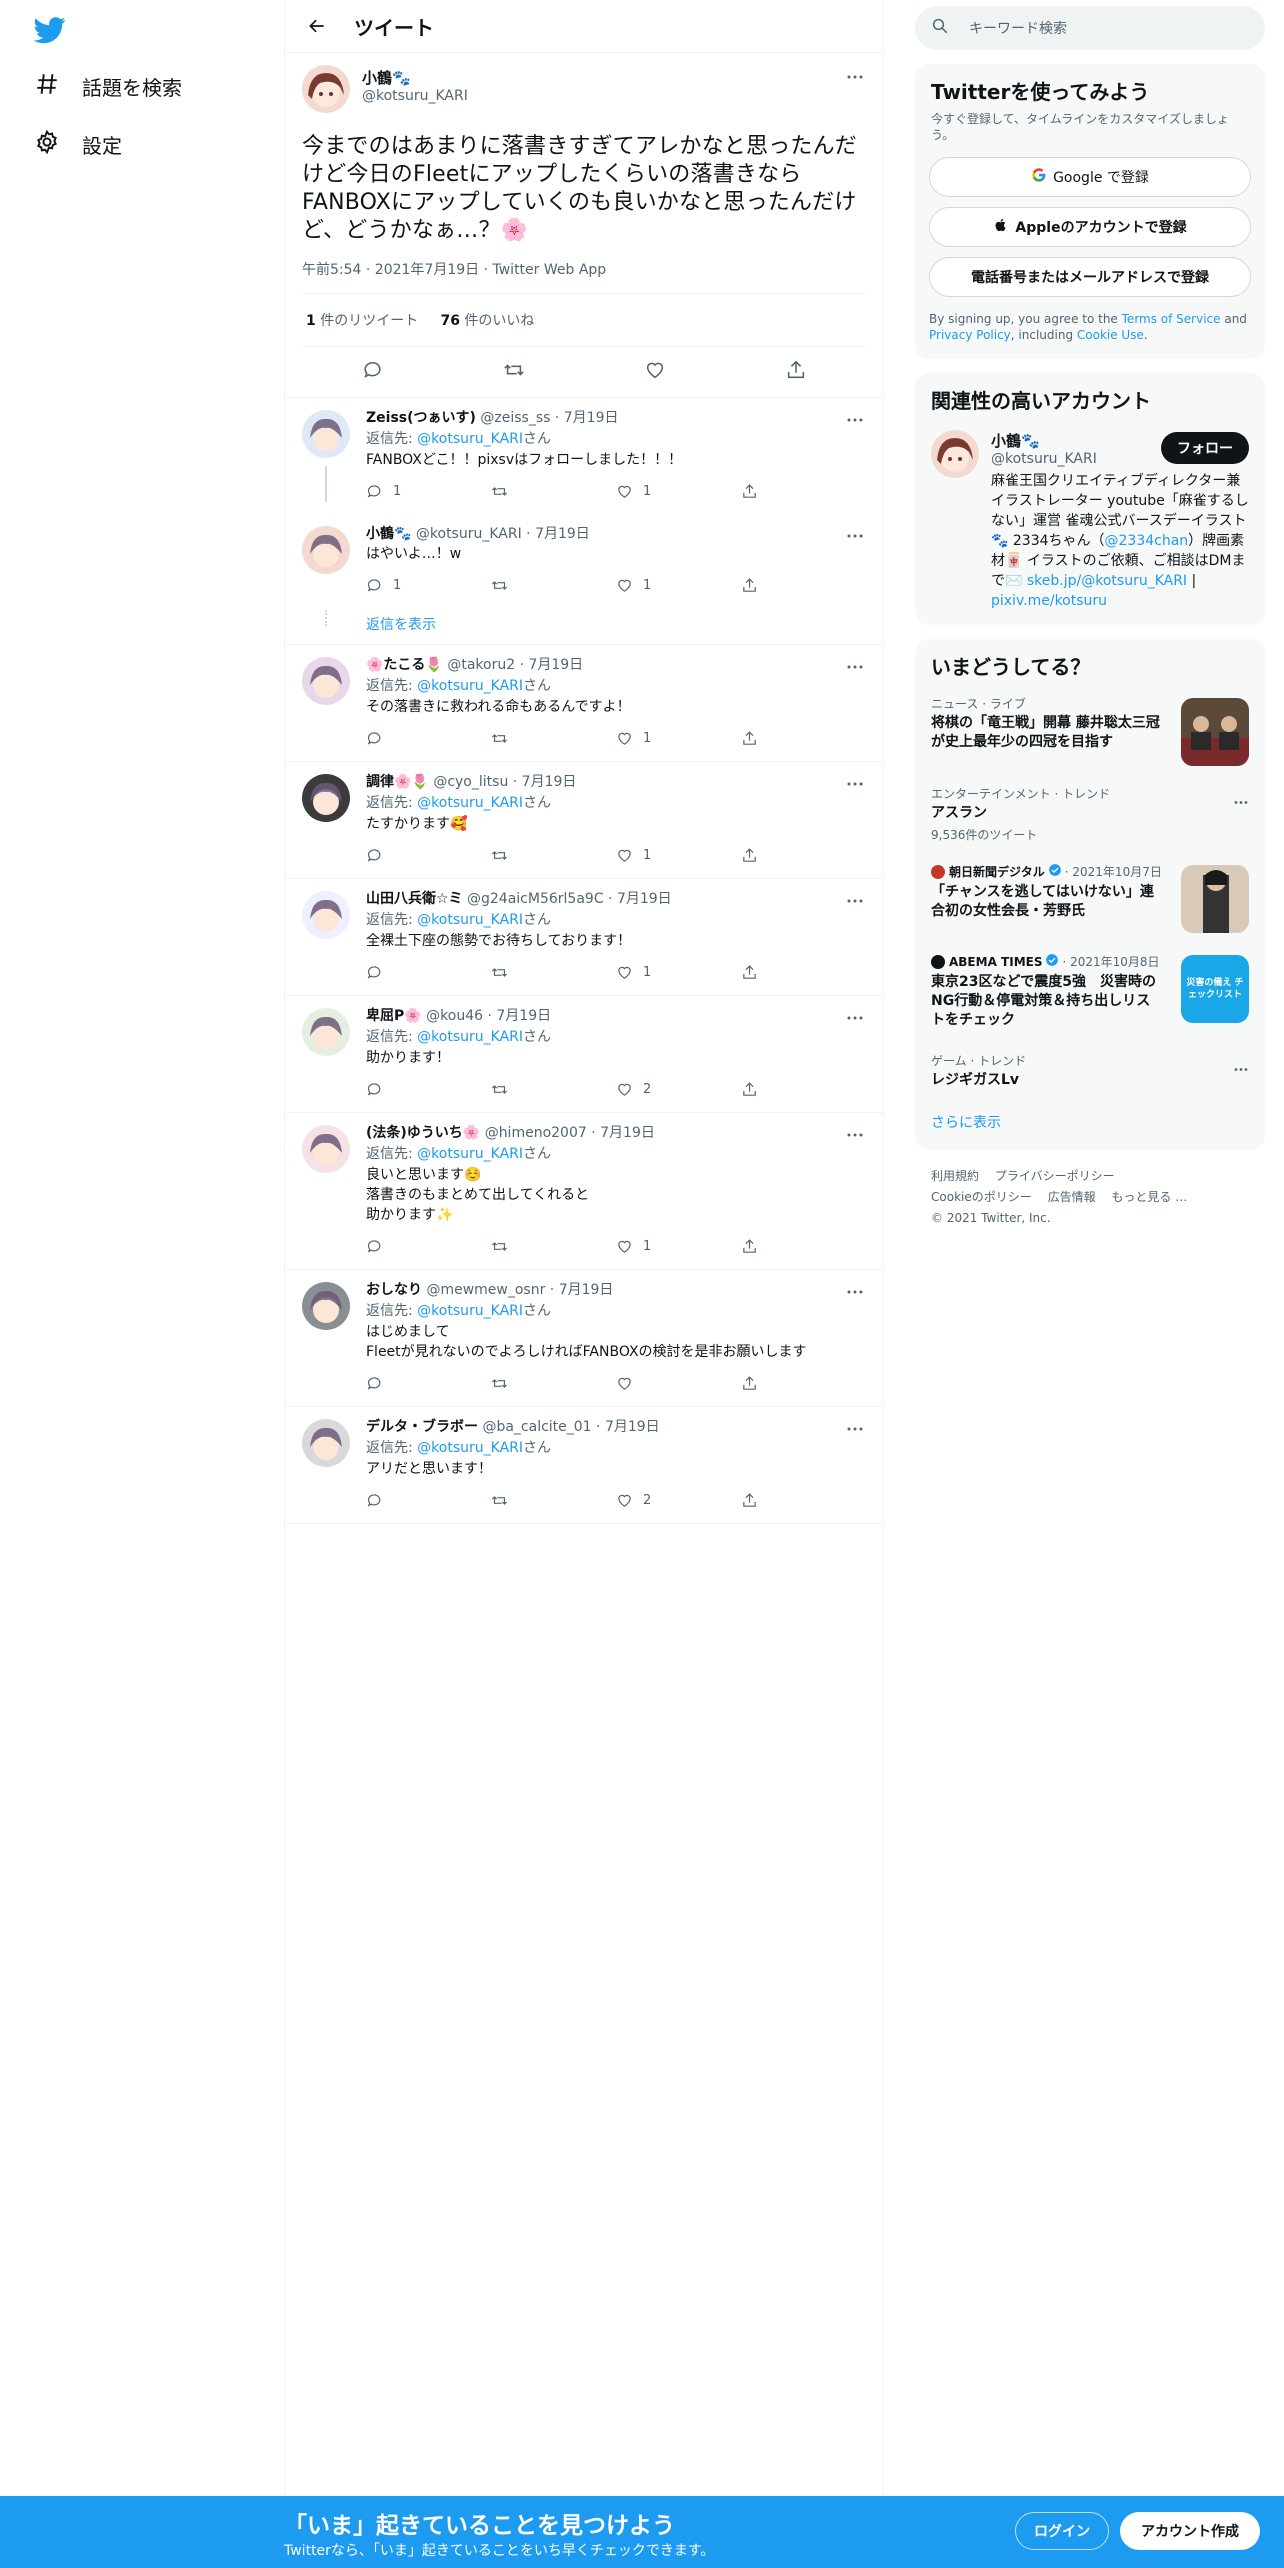 This screenshot has height=2568, width=1284. I want to click on footer-ads-link: 広告情報, so click(1072, 1197).